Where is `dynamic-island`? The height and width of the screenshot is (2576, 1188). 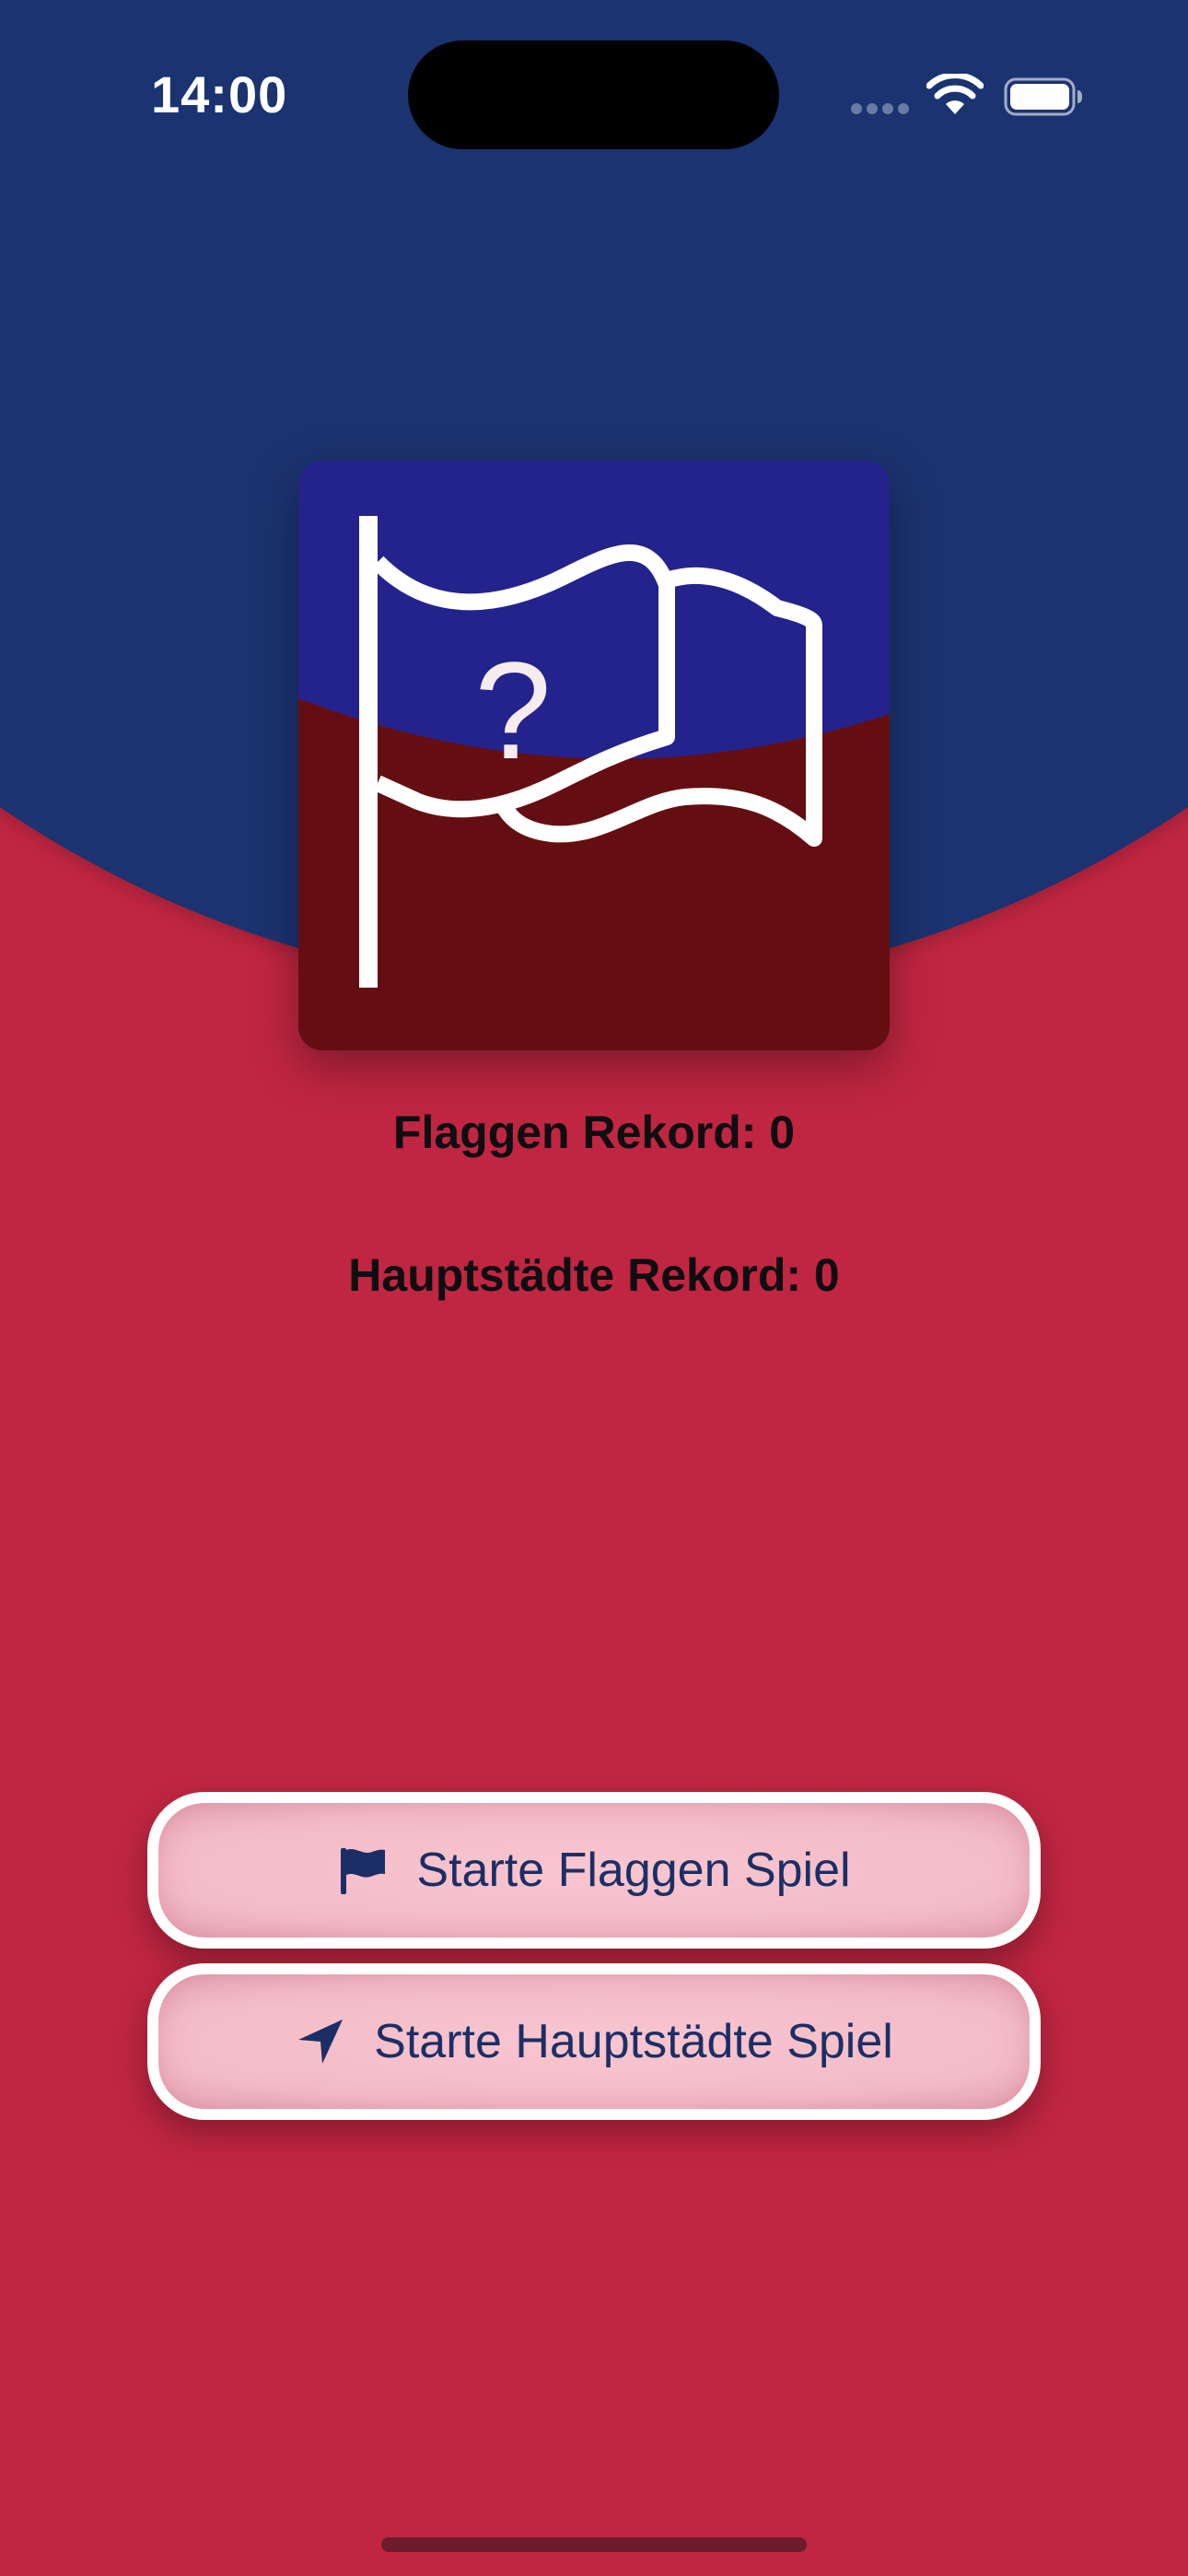 dynamic-island is located at coordinates (593, 95).